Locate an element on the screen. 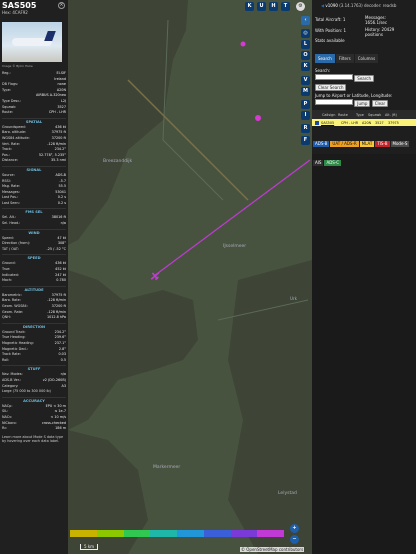 The height and width of the screenshot is (554, 416). chevron-left-icon: ◀ is located at coordinates (322, 5).